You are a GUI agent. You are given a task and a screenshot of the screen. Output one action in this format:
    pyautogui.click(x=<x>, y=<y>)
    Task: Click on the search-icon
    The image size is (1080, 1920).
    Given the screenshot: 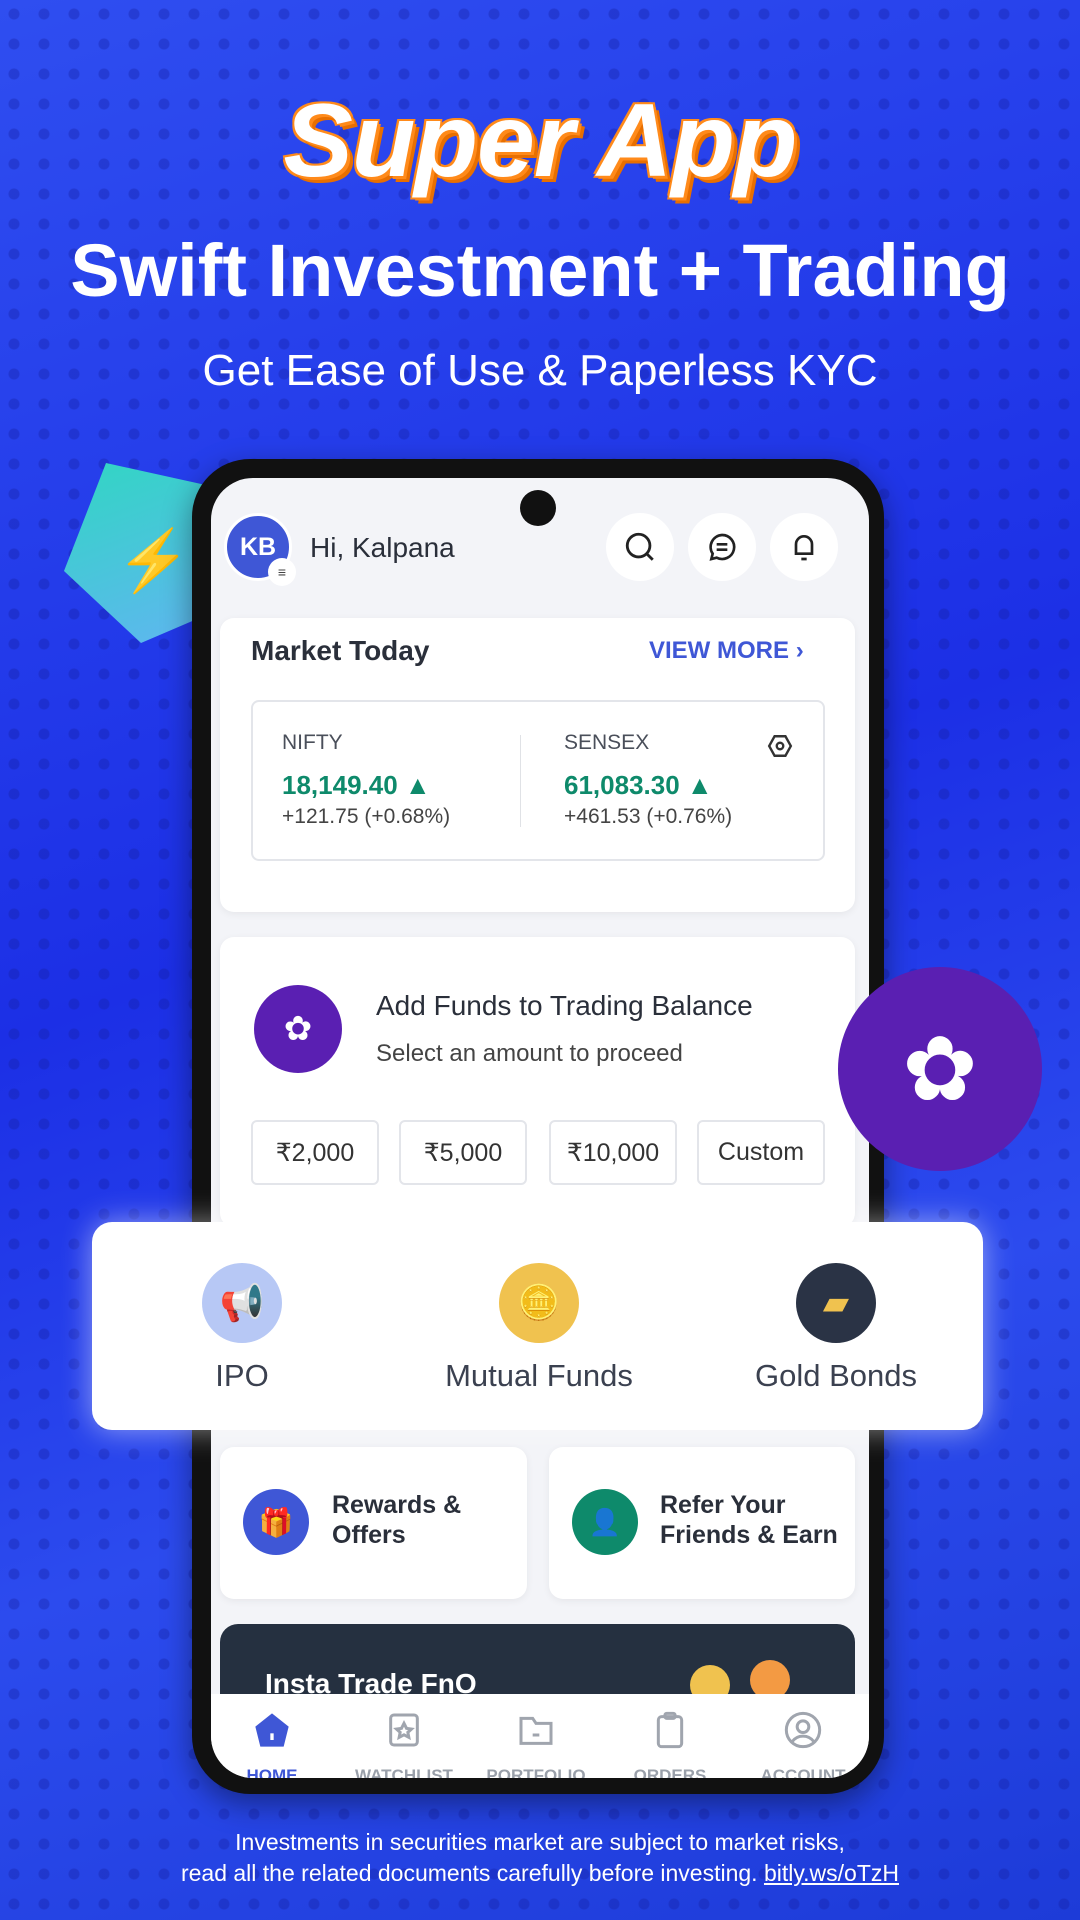 What is the action you would take?
    pyautogui.click(x=639, y=546)
    